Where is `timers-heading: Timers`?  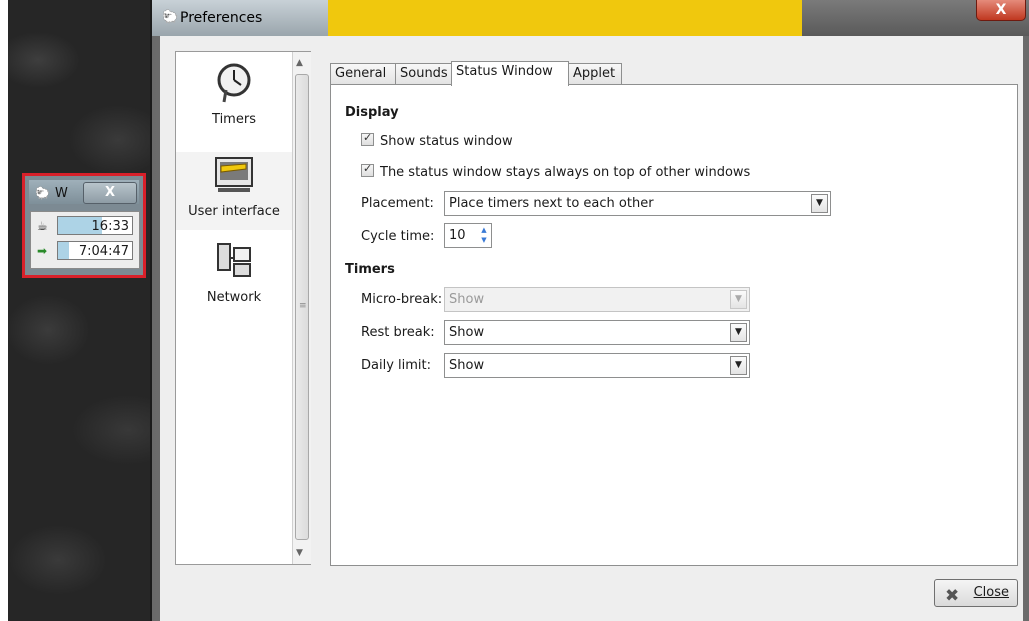
timers-heading: Timers is located at coordinates (370, 269).